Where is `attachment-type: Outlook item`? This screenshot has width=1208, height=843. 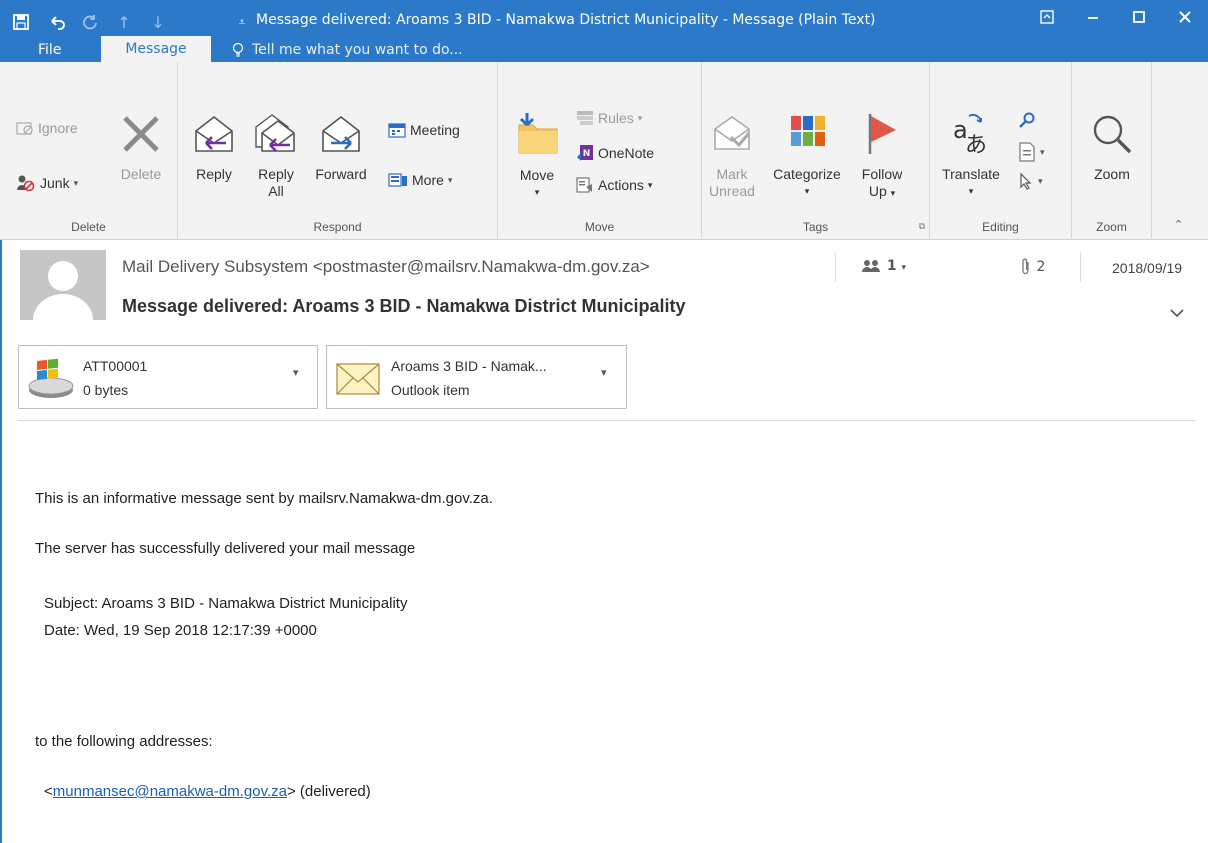
attachment-type: Outlook item is located at coordinates (430, 390).